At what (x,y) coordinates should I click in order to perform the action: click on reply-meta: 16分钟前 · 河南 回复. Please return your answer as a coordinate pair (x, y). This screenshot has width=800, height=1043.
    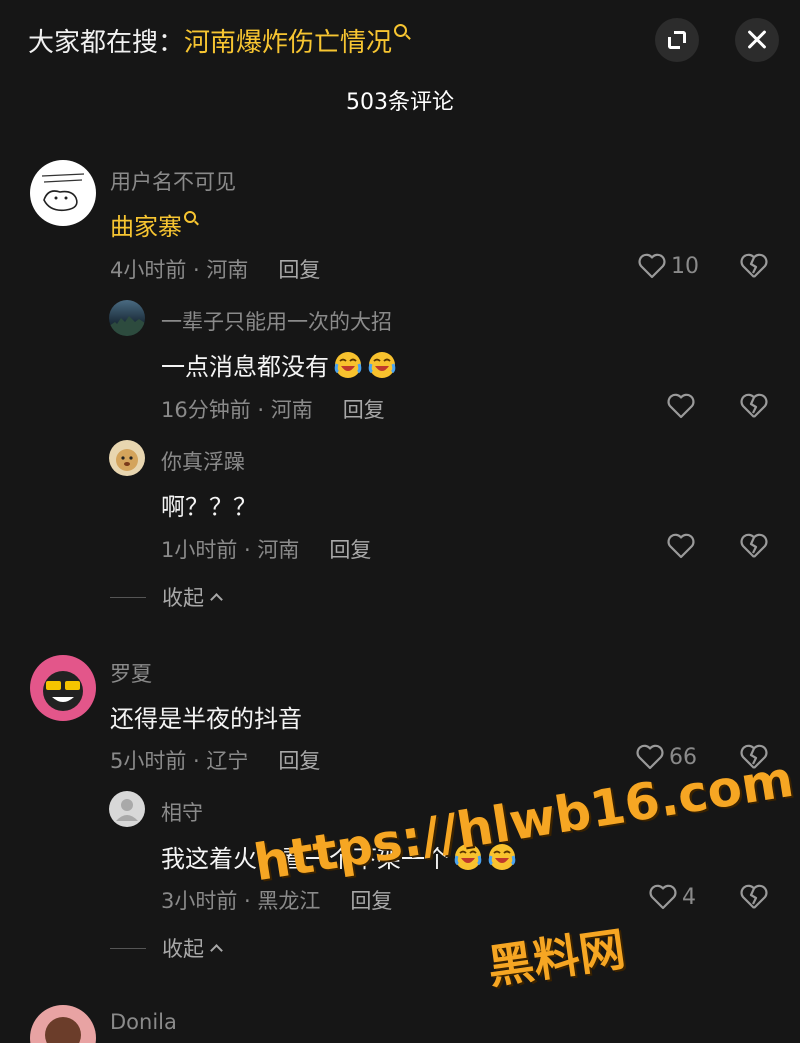
    Looking at the image, I should click on (273, 409).